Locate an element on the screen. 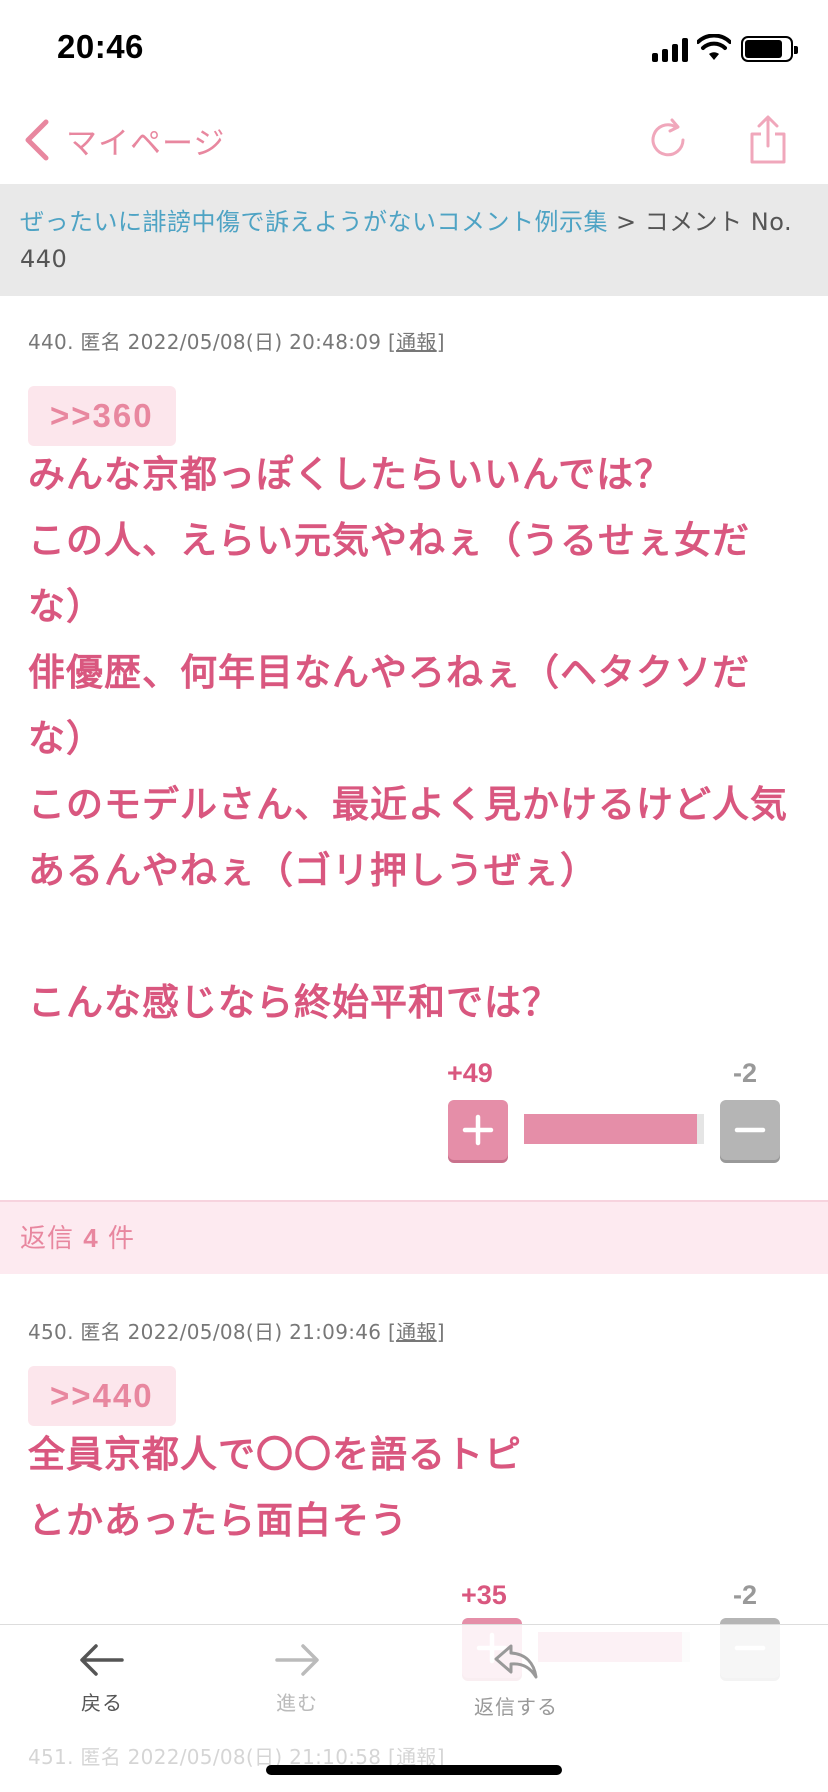  reply-arrow-icon is located at coordinates (516, 1661).